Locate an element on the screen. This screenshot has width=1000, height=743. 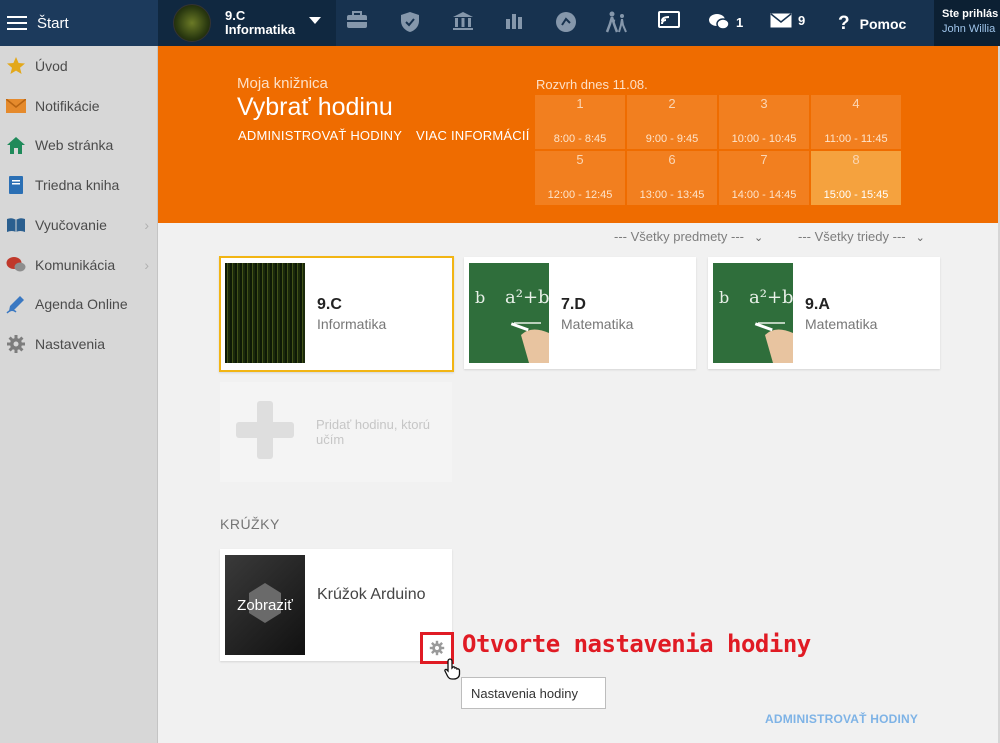
slot-time: 15:00 - 15:45 is located at coordinates (856, 195).